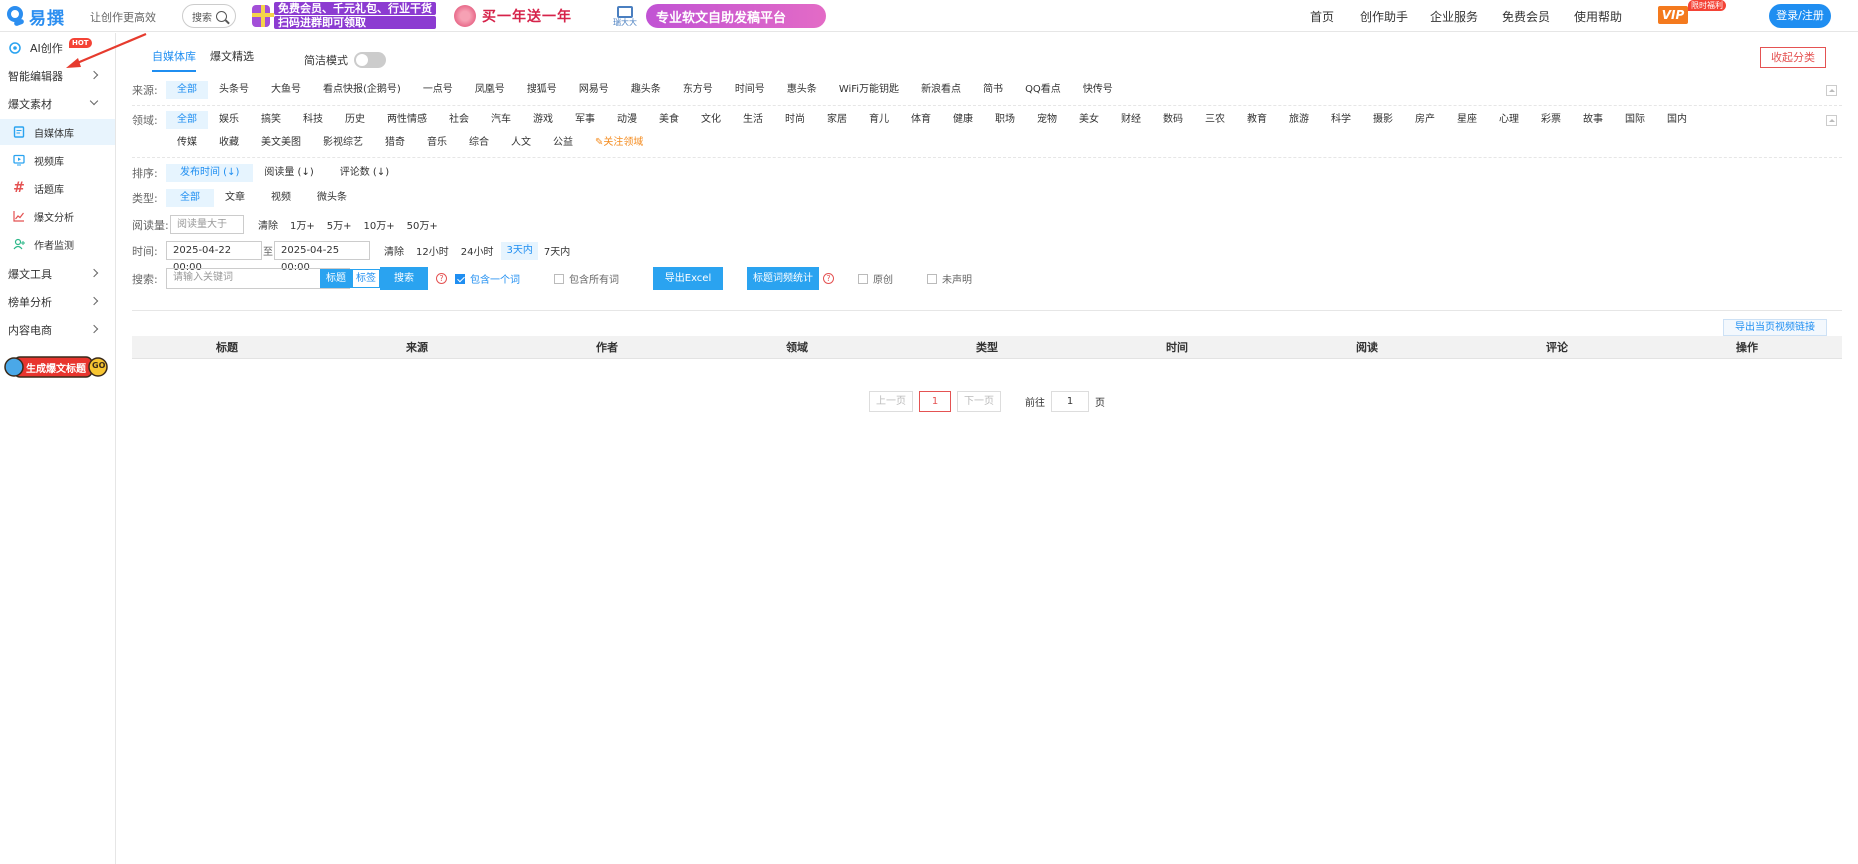  Describe the element at coordinates (214, 257) in the screenshot. I see `time-start-input: 2025-04-22 00:00` at that location.